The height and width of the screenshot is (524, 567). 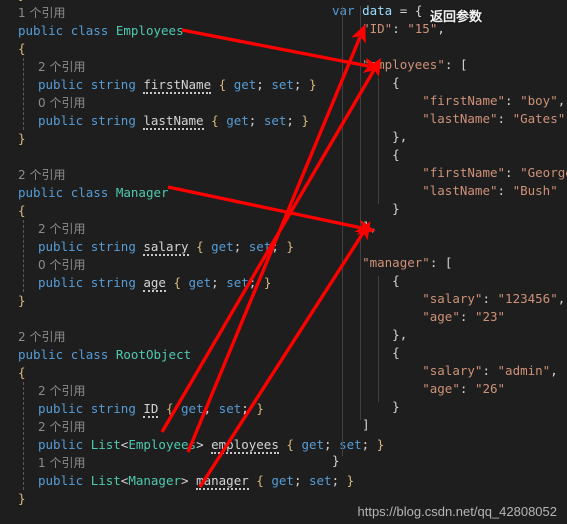 I want to click on class-declaration: public class RootObject, so click(x=165, y=355).